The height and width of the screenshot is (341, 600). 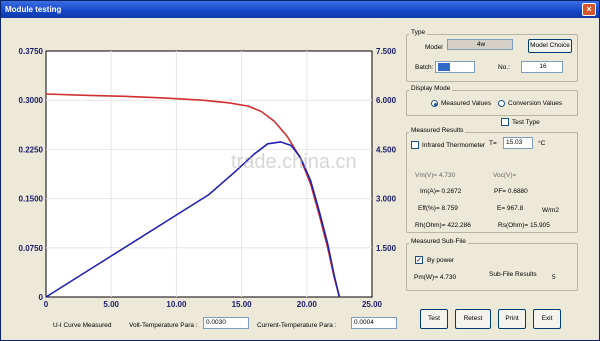 What do you see at coordinates (441, 260) in the screenshot?
I see `by-power-label: By power` at bounding box center [441, 260].